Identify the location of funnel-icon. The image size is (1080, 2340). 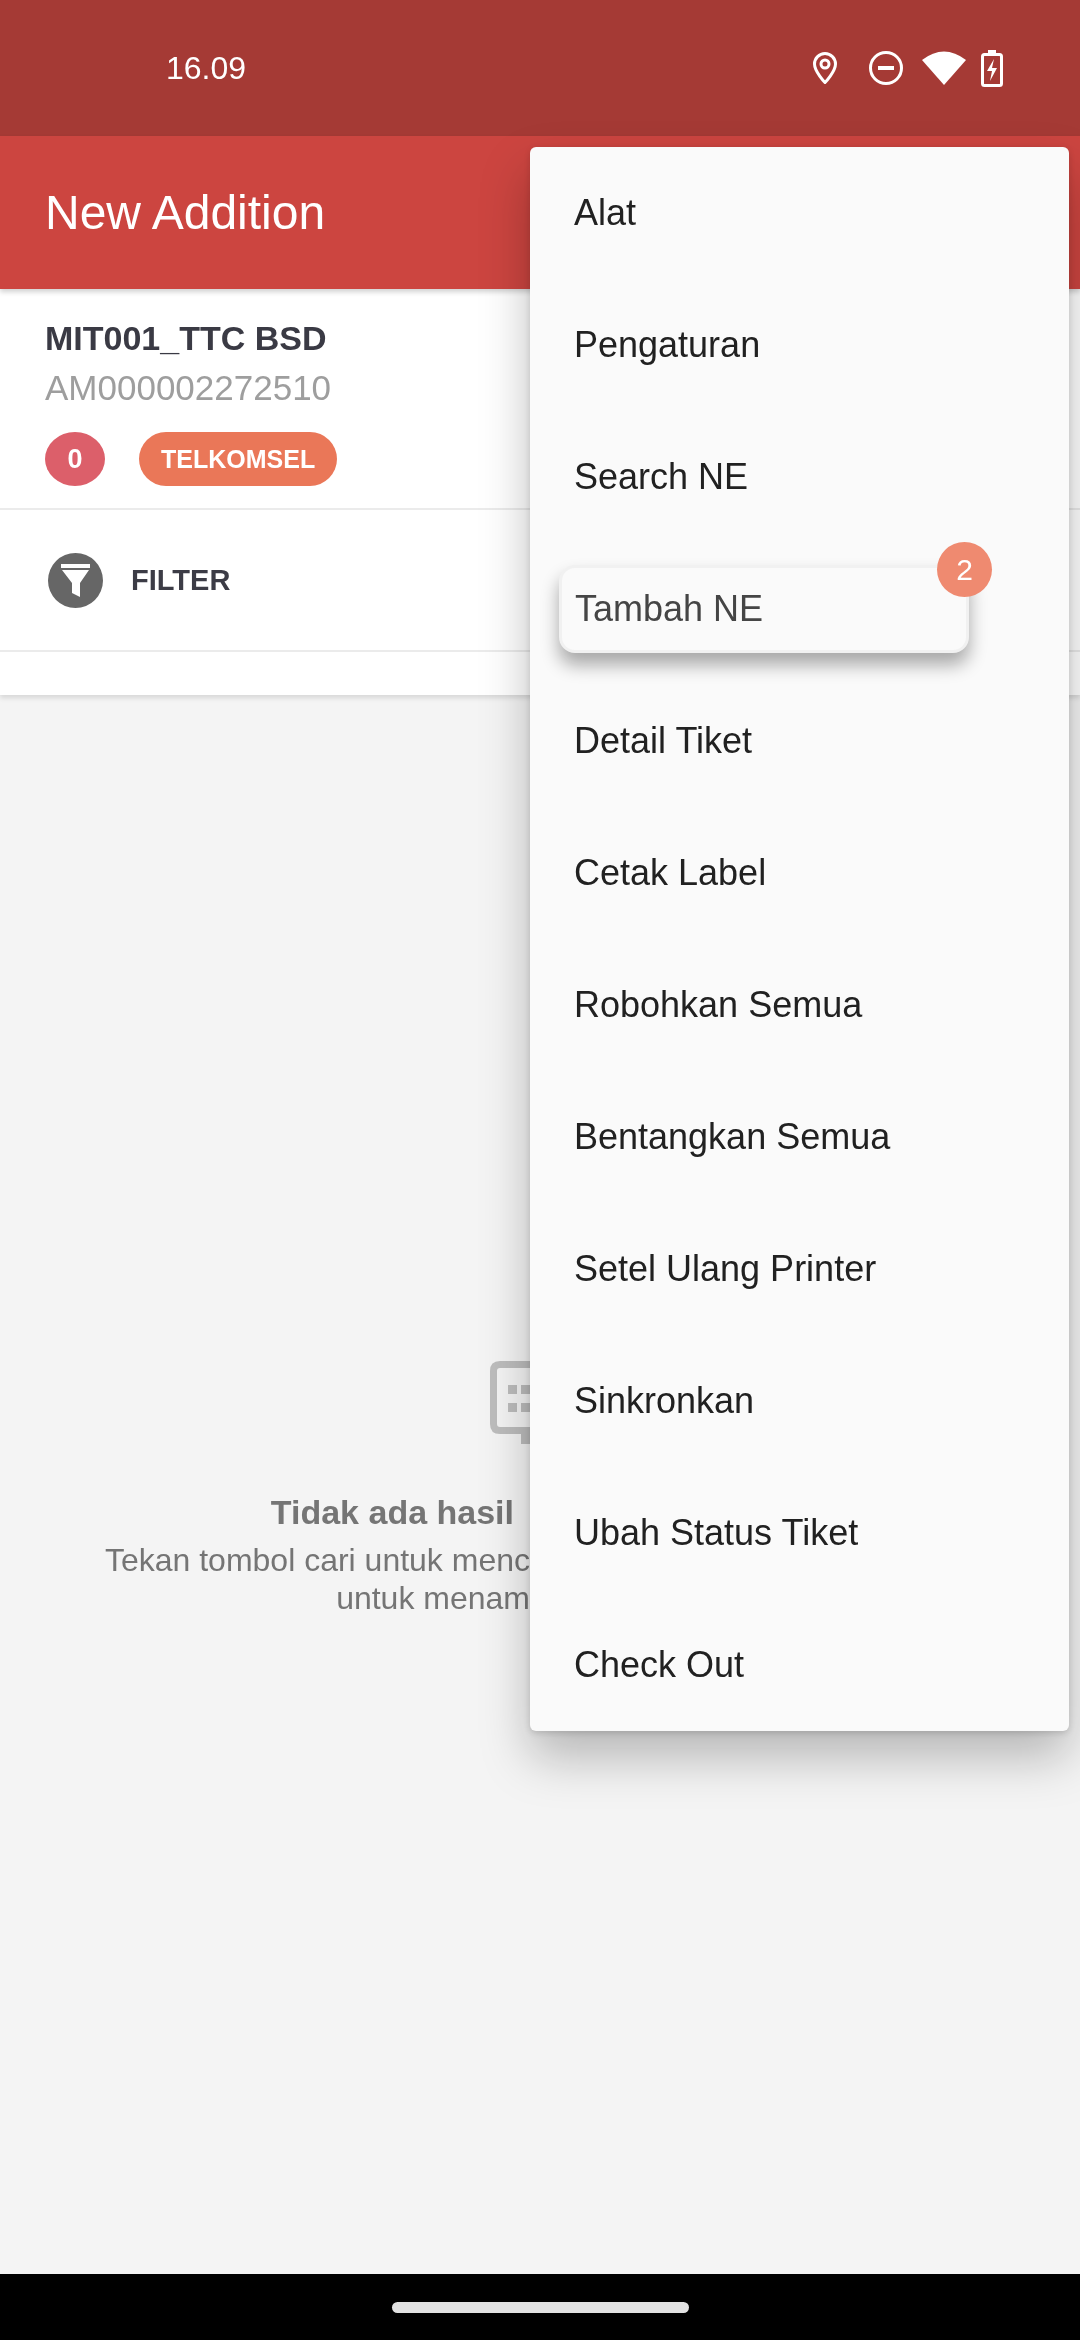
(75, 580).